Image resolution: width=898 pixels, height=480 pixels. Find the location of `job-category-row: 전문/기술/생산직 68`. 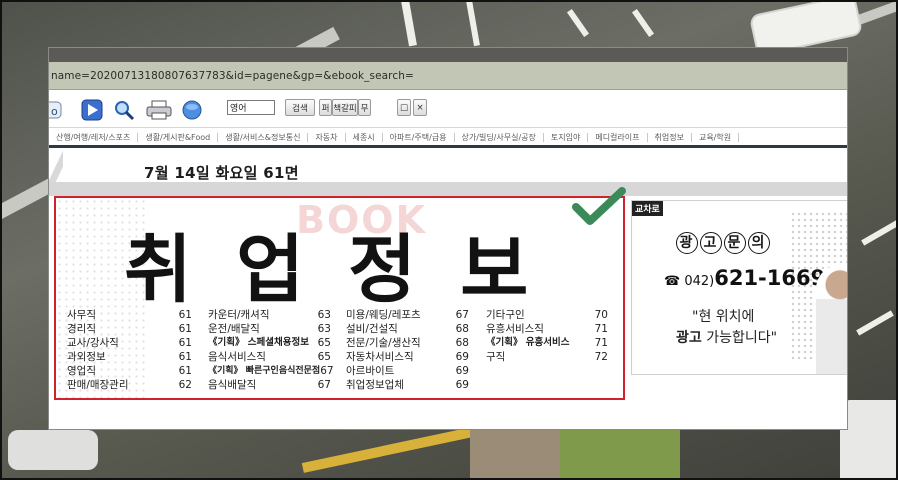

job-category-row: 전문/기술/생산직 68 is located at coordinates (407, 343).